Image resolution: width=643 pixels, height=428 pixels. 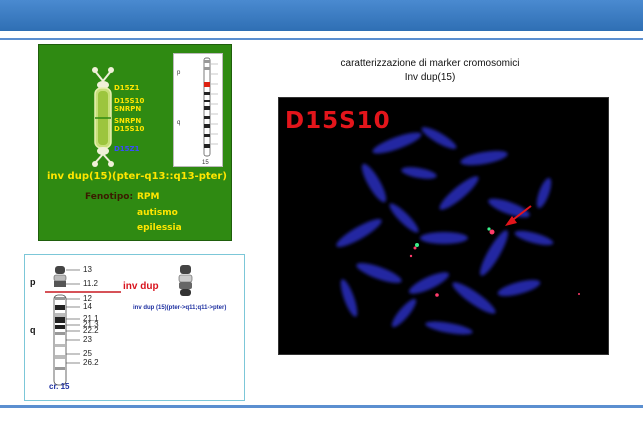 What do you see at coordinates (321, 15) in the screenshot?
I see `title-bar` at bounding box center [321, 15].